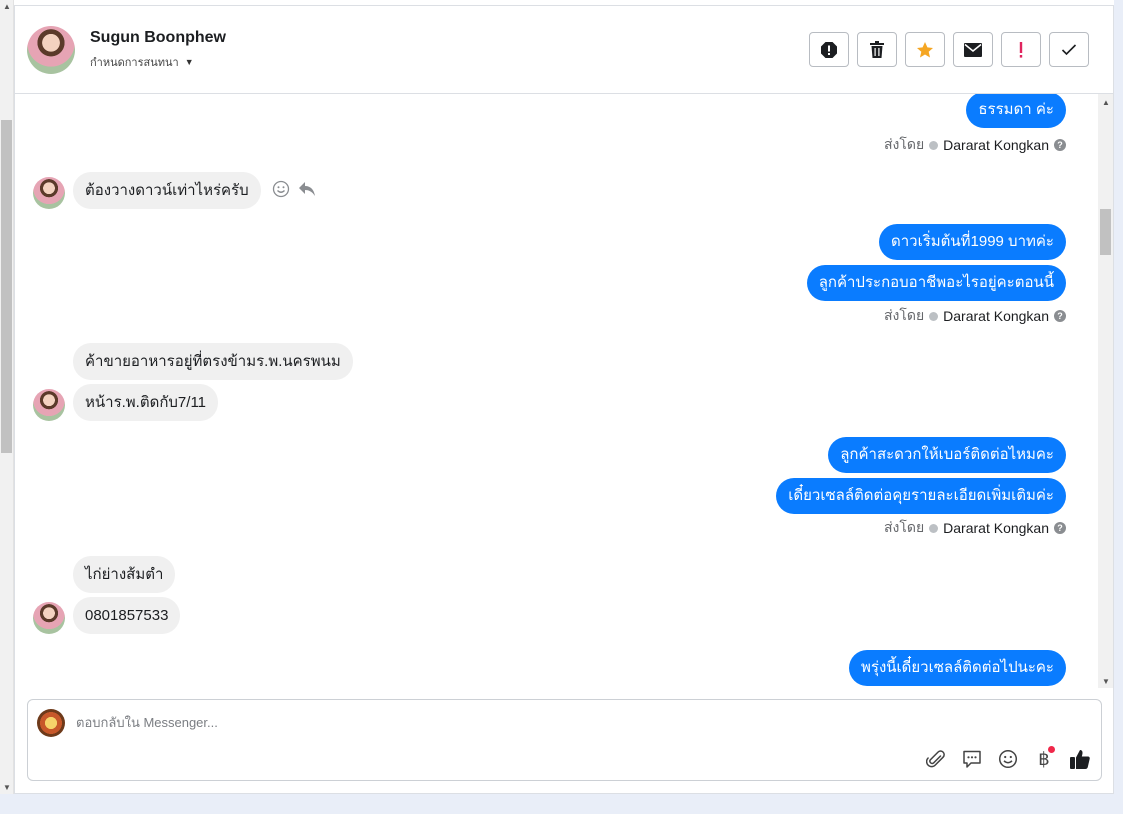 The image size is (1123, 814). What do you see at coordinates (936, 283) in the screenshot?
I see `message-bubble-outgoing: ลูกค้าประกอบอาชีพอะไรอยู่คะตอนนี้` at bounding box center [936, 283].